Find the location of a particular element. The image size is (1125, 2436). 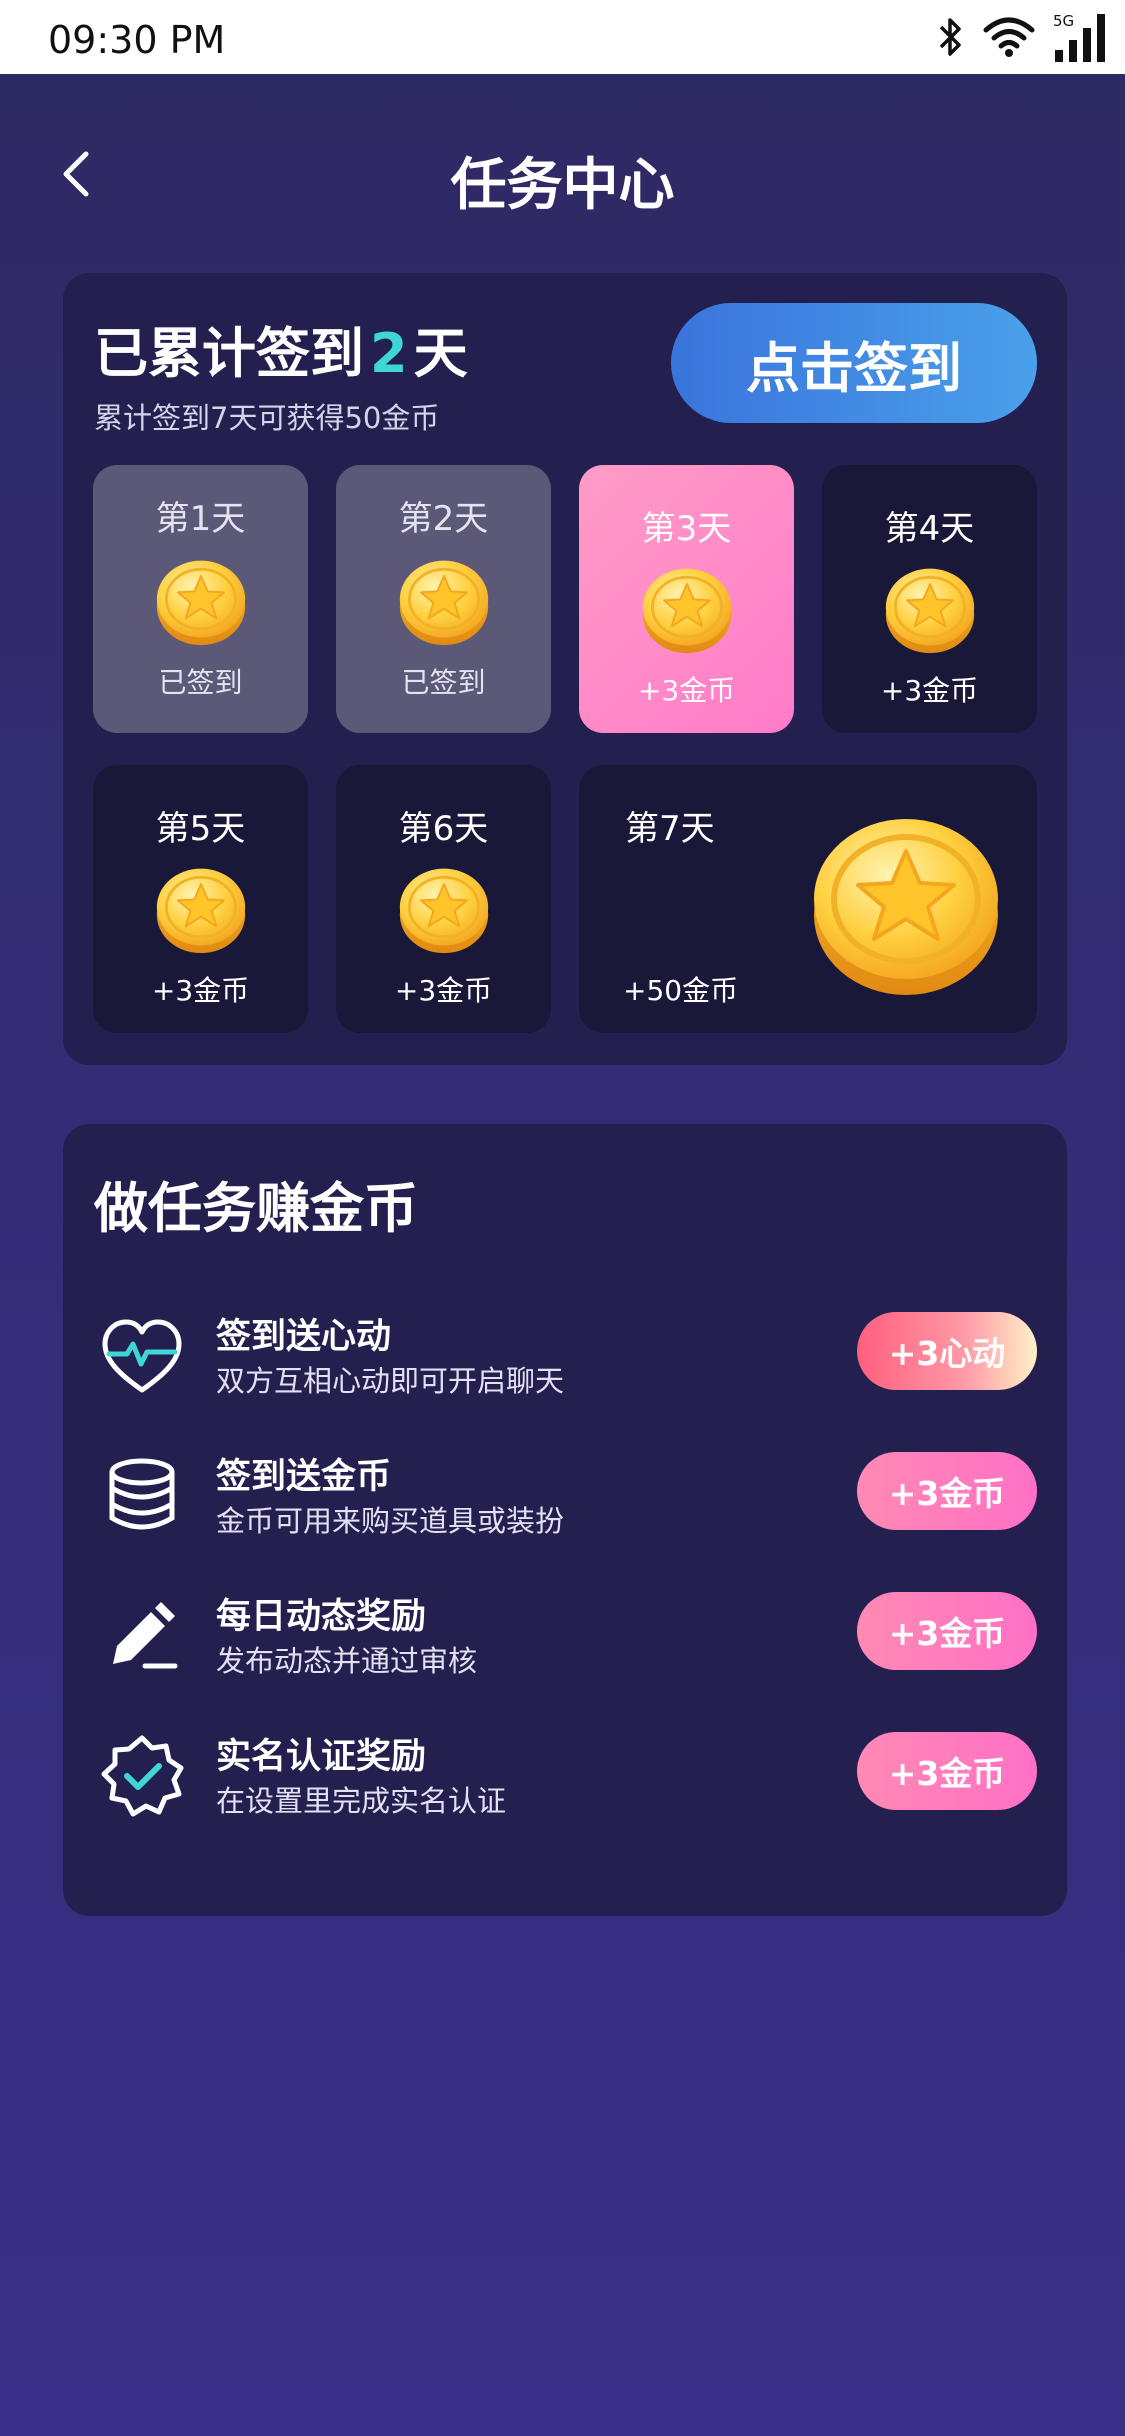

task-reward-button: +3心动 is located at coordinates (947, 1351).